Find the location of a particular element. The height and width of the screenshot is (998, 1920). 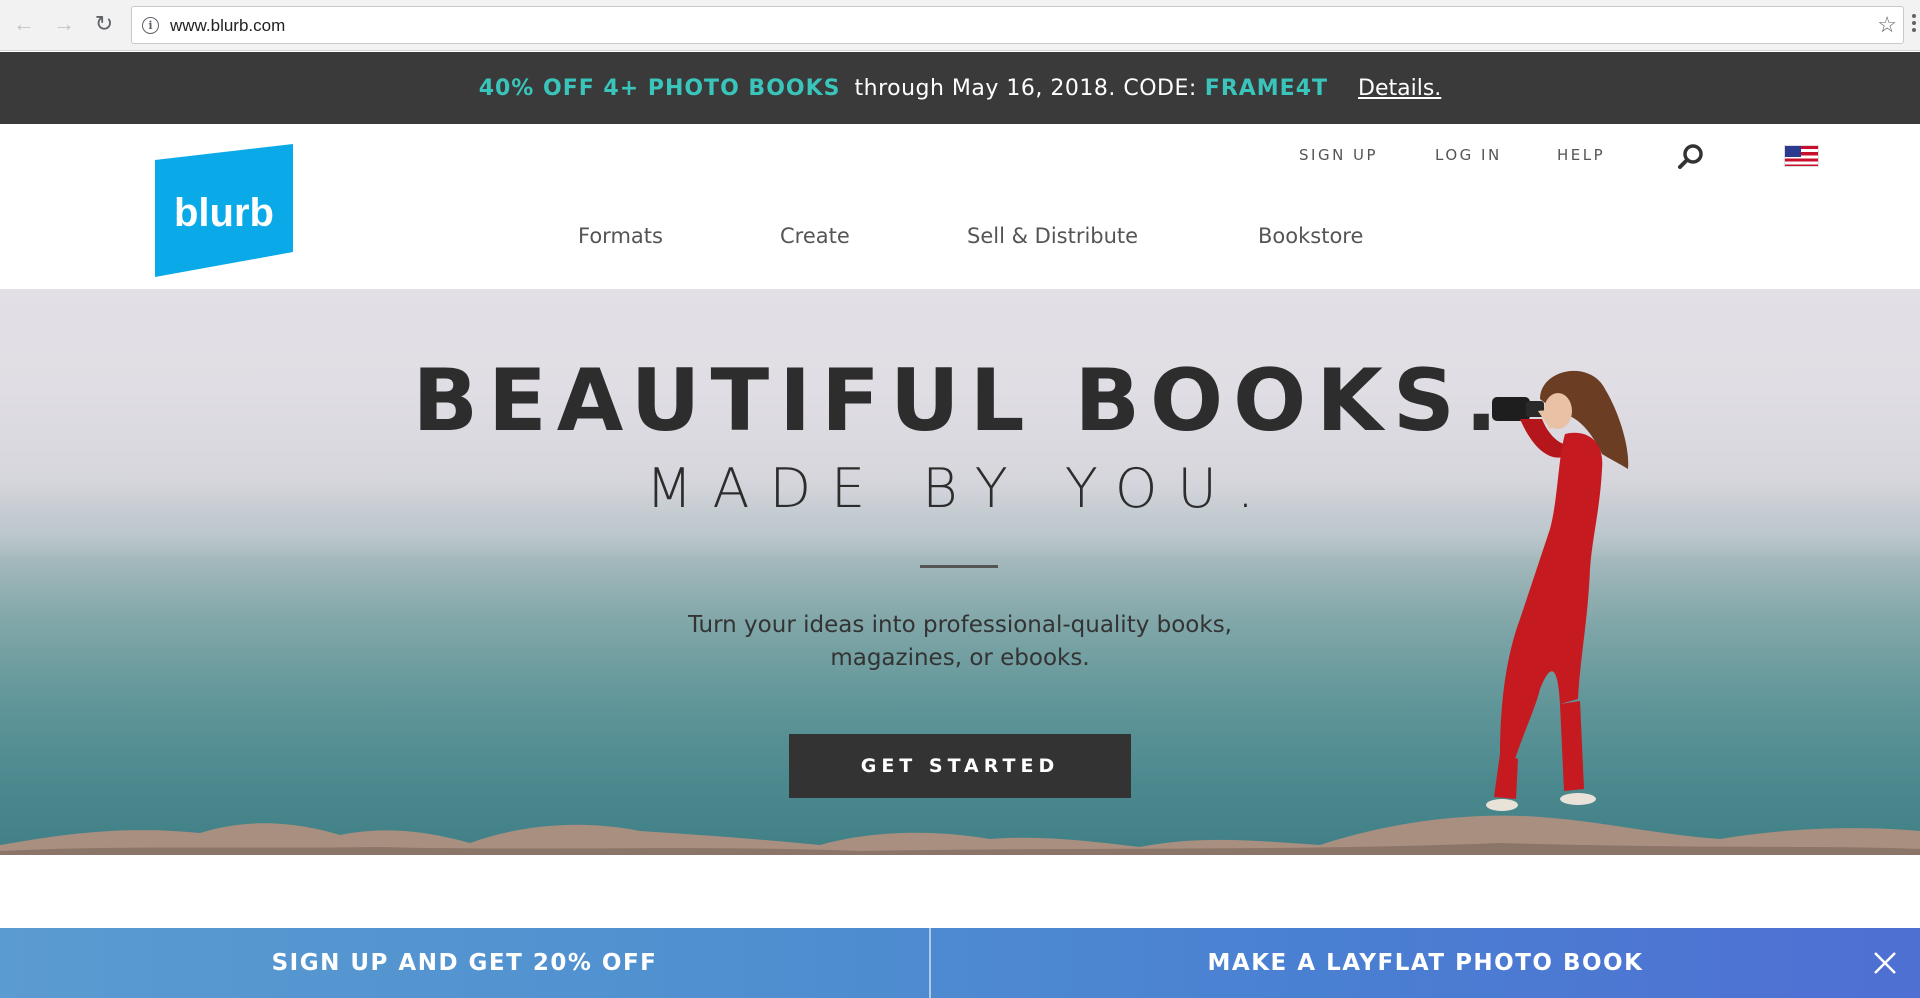

info-icon: i is located at coordinates (150, 25).